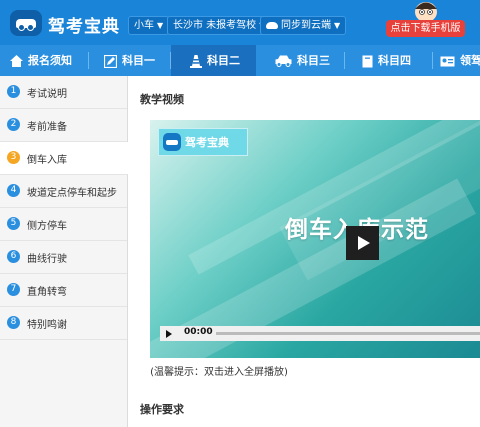  I want to click on step-number-badge: 1, so click(13, 91).